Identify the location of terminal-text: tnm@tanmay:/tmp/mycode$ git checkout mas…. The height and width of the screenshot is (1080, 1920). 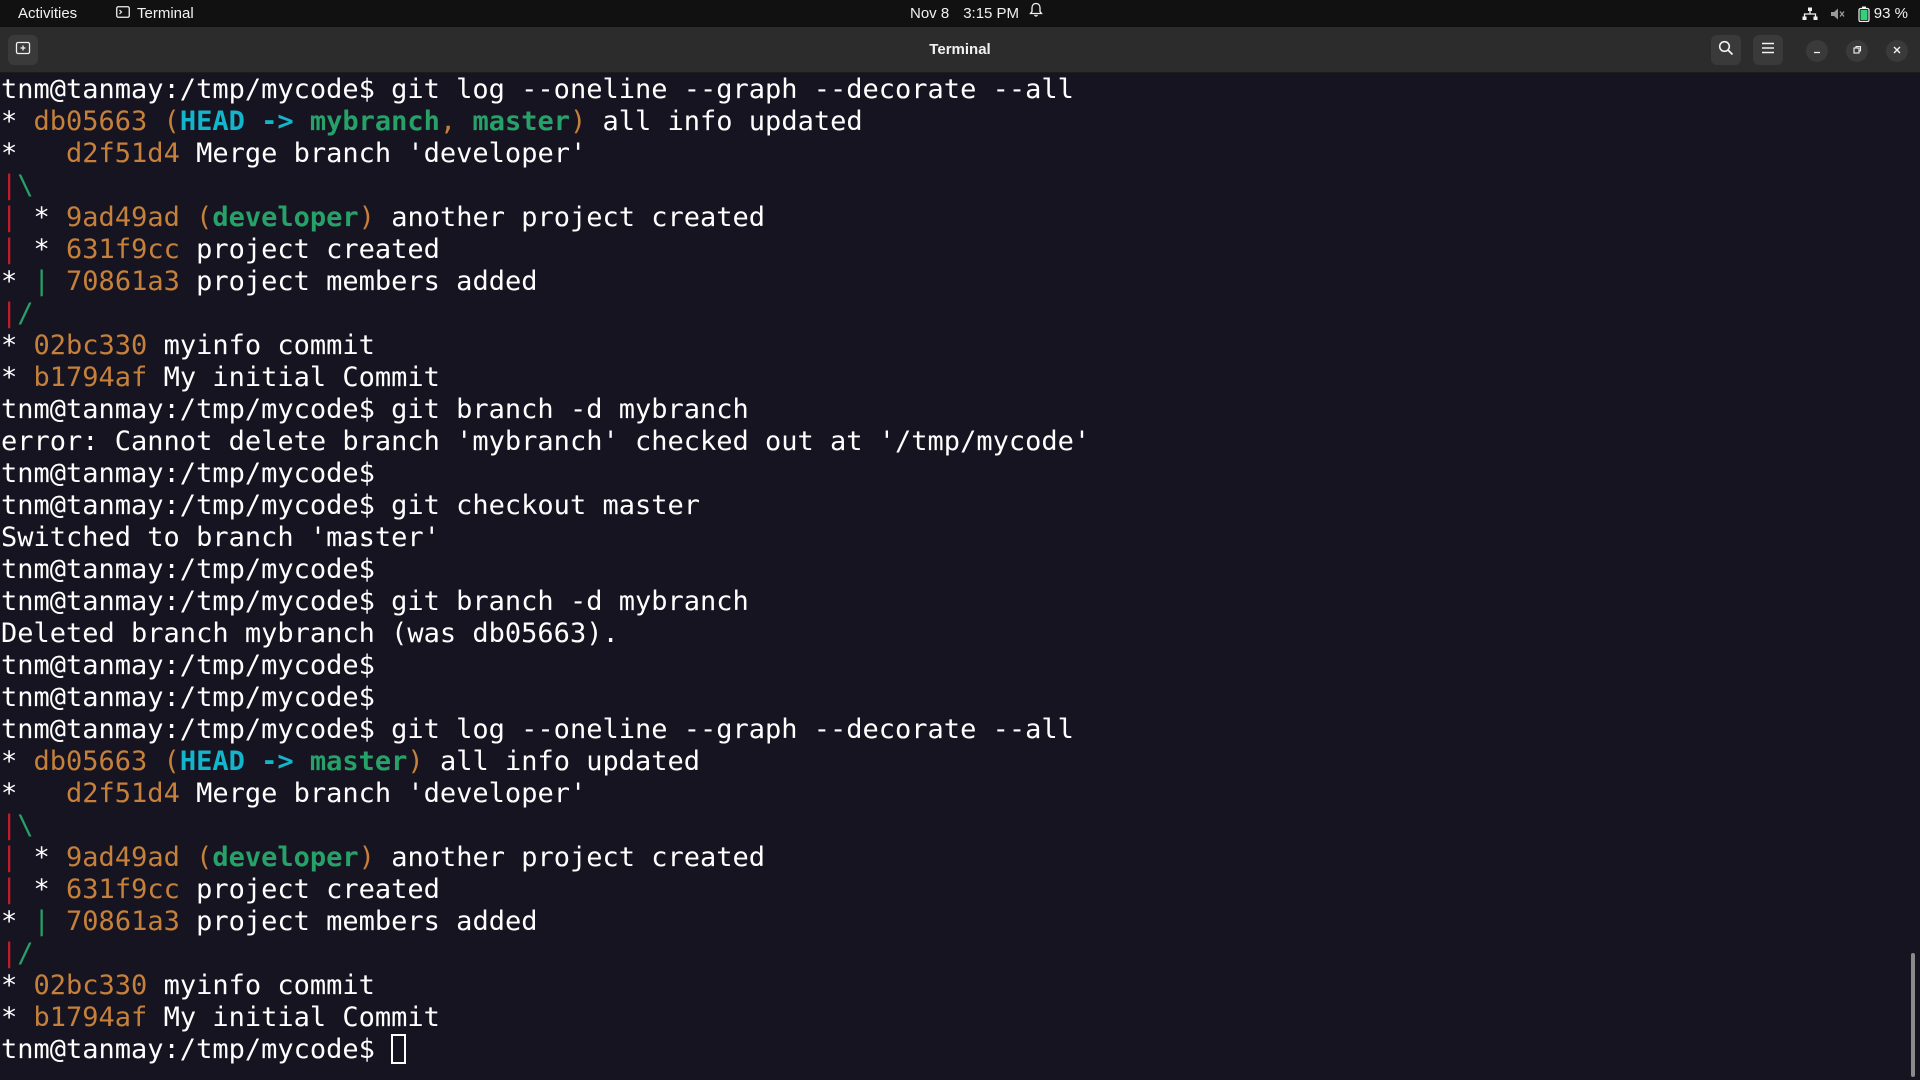
(350, 505).